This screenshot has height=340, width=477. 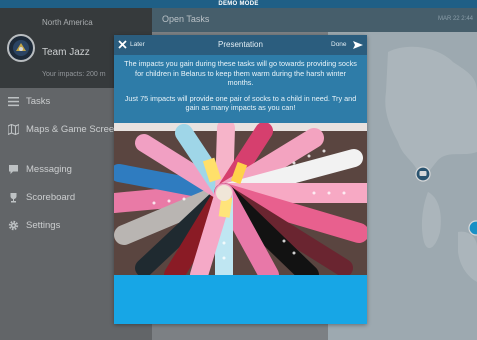 What do you see at coordinates (358, 45) in the screenshot?
I see `send-arrow-icon` at bounding box center [358, 45].